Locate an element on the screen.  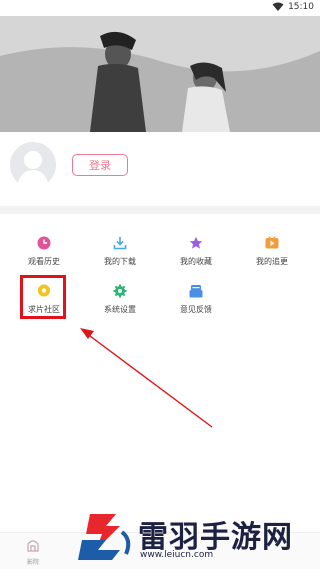
highlight-box is located at coordinates (43, 297).